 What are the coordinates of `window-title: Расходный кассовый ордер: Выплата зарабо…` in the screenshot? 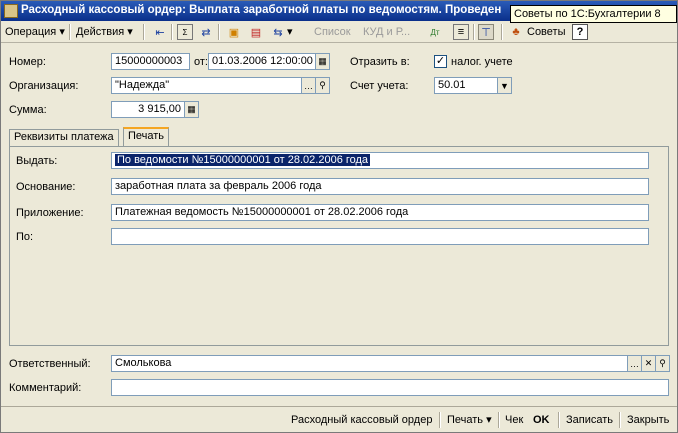 It's located at (261, 10).